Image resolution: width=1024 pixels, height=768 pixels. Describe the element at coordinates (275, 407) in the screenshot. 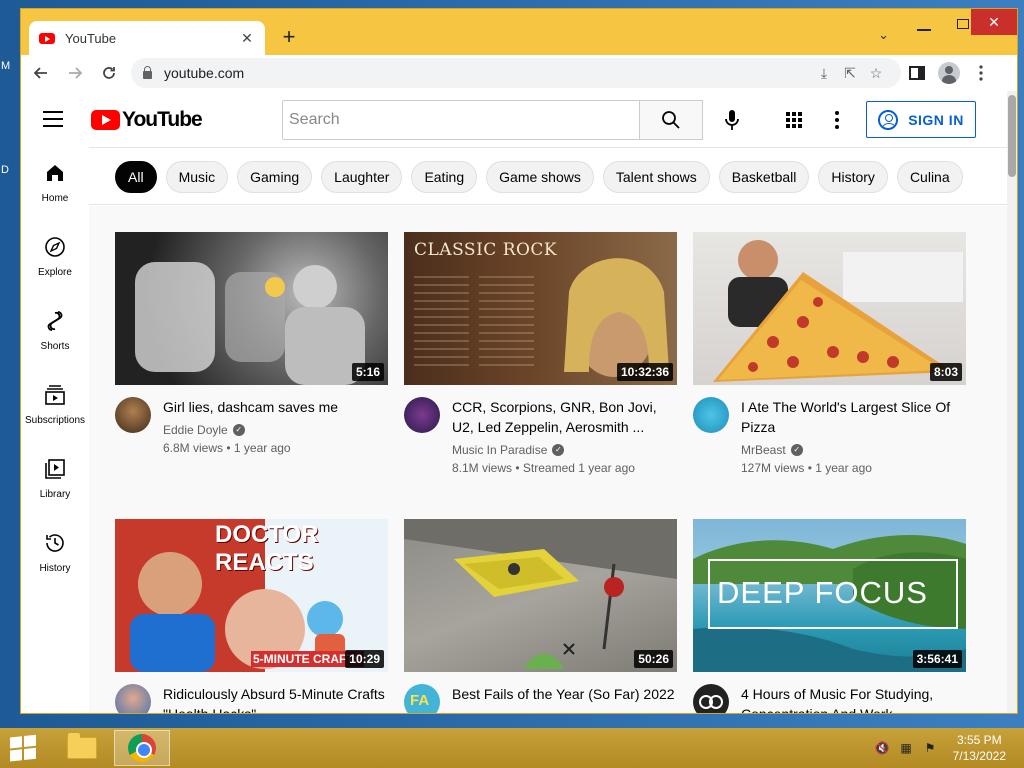

I see `video-title: Girl lies, dashcam saves me` at that location.